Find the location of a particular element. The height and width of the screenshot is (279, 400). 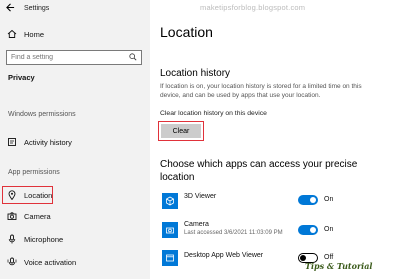

sidebar-item-microphone-label: Microphone is located at coordinates (44, 239).